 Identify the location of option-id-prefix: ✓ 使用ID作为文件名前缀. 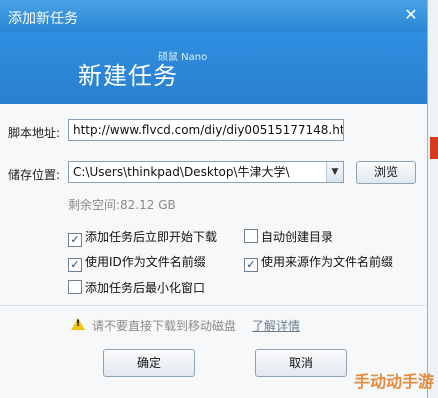
(137, 262).